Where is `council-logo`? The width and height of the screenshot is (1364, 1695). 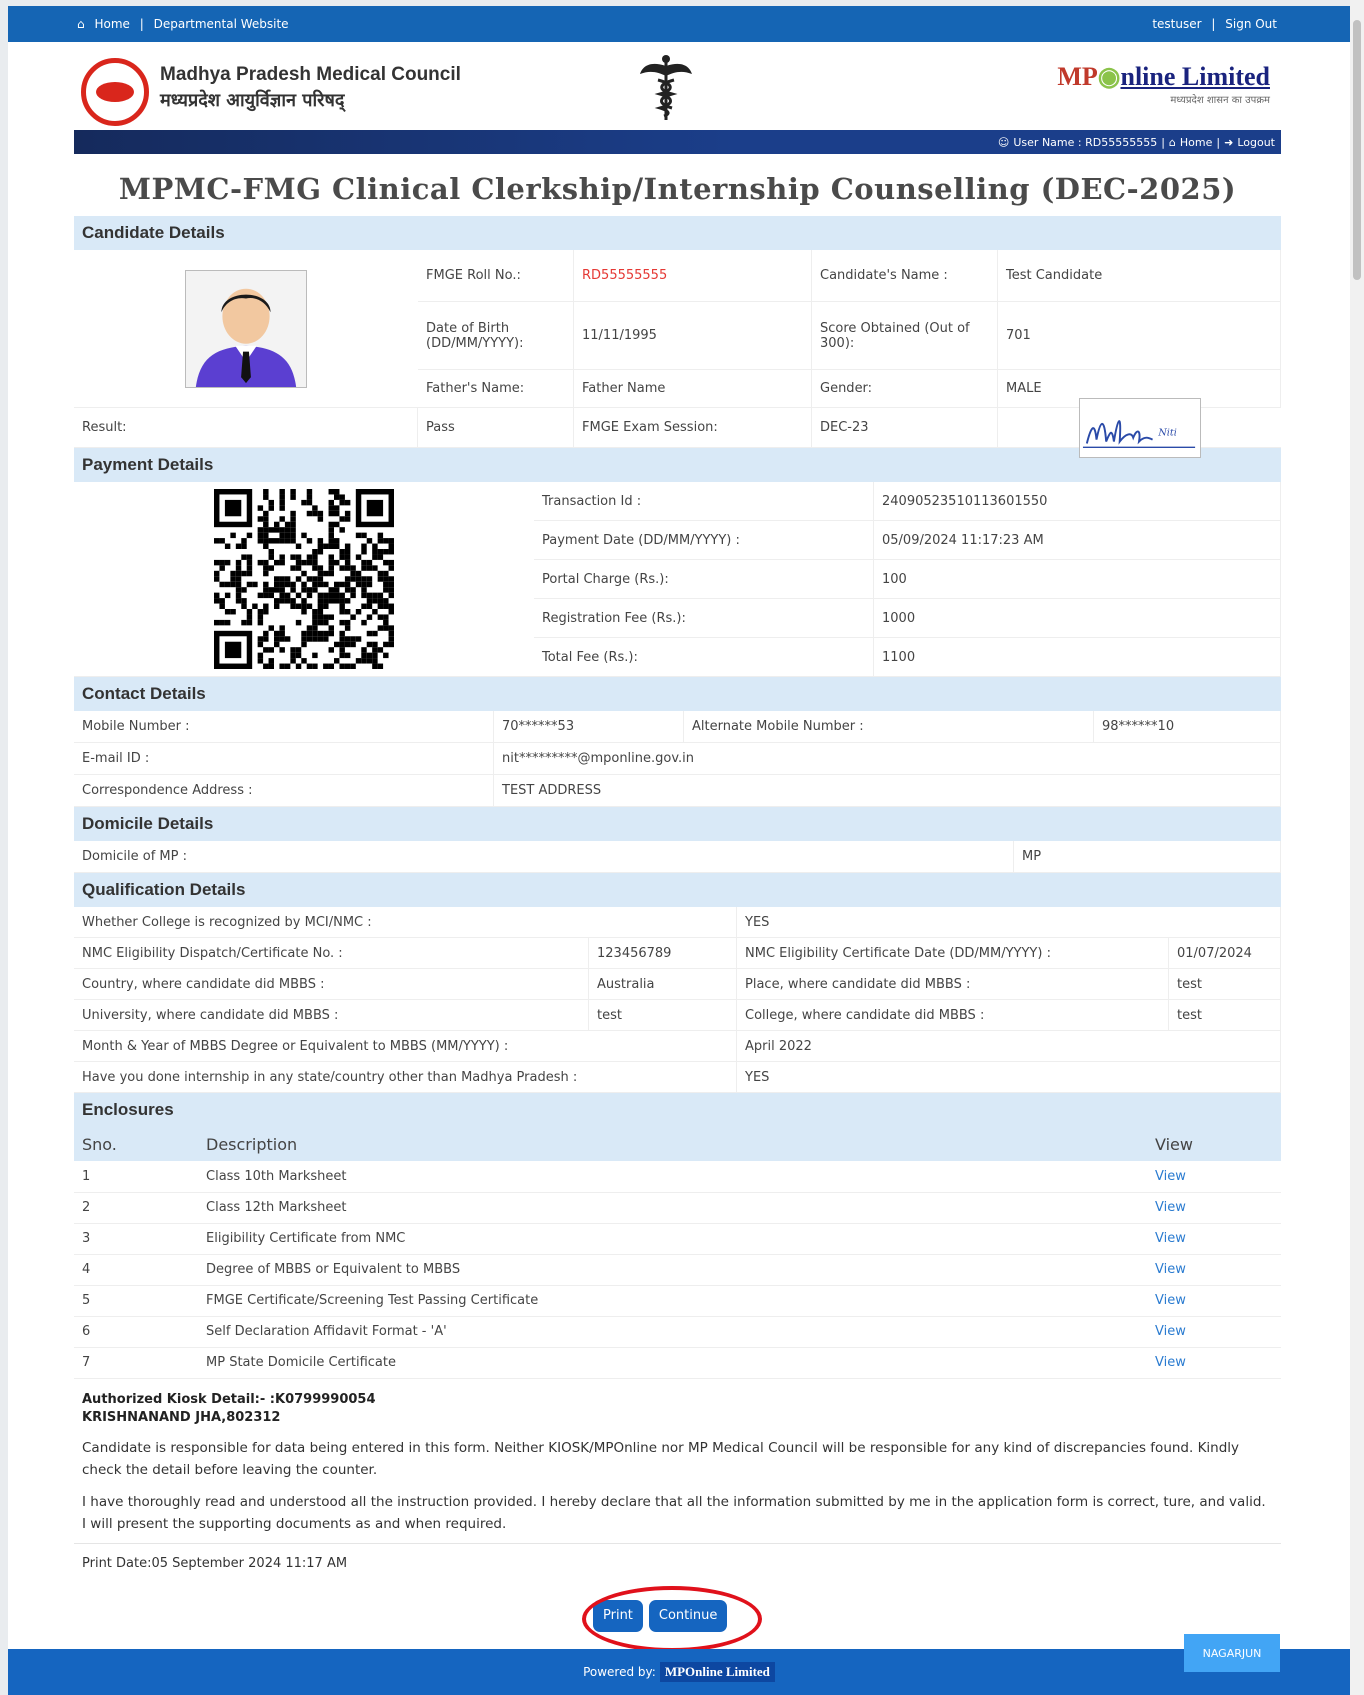 council-logo is located at coordinates (115, 92).